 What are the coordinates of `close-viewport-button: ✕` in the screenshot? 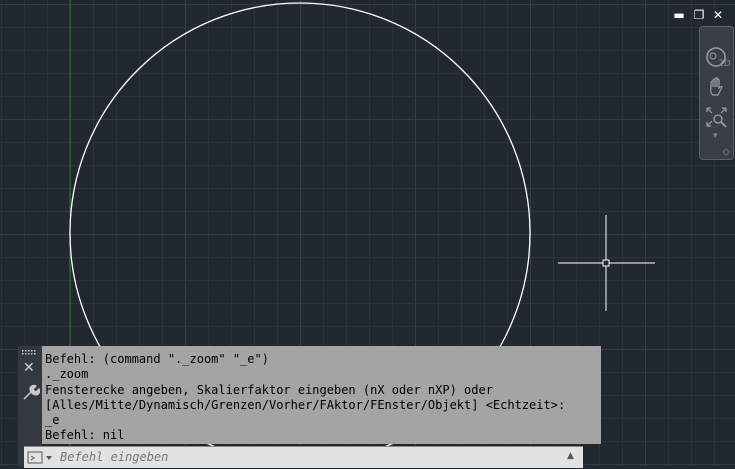 It's located at (718, 15).